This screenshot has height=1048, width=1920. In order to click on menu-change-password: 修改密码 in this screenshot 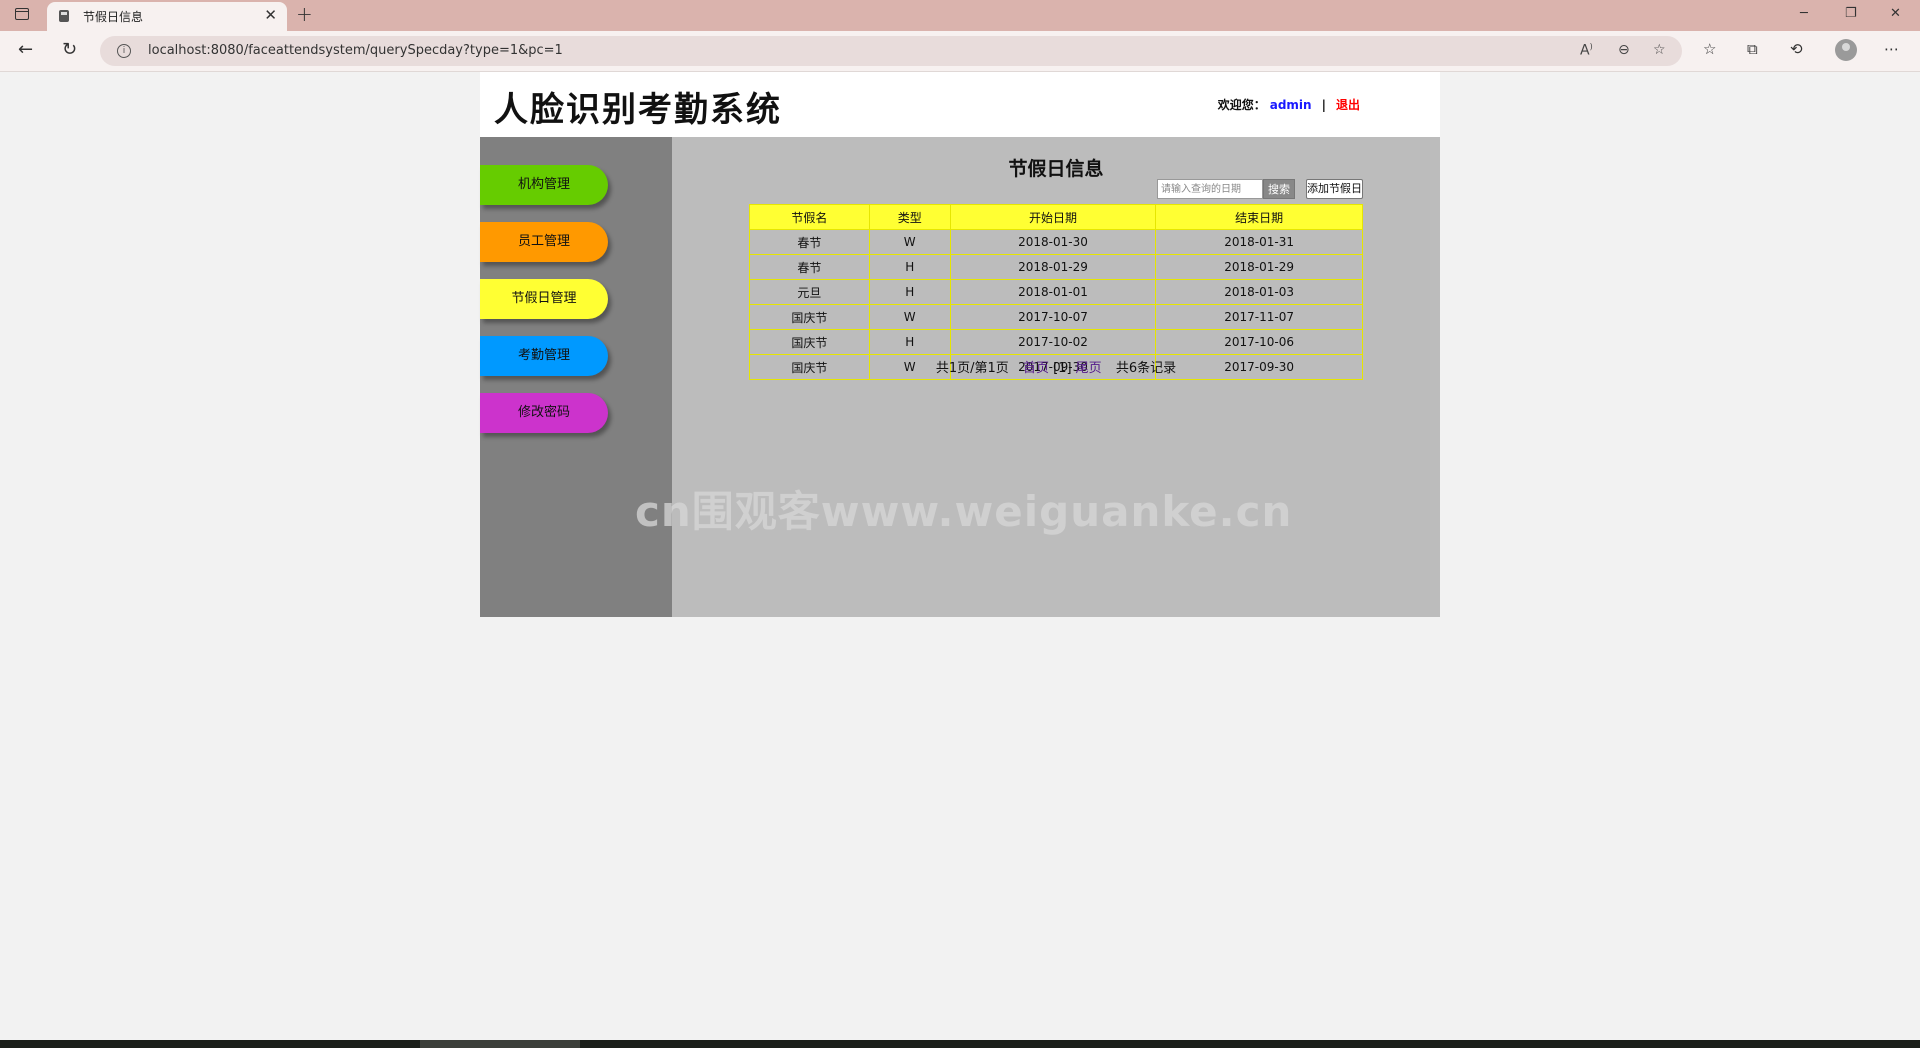, I will do `click(544, 413)`.